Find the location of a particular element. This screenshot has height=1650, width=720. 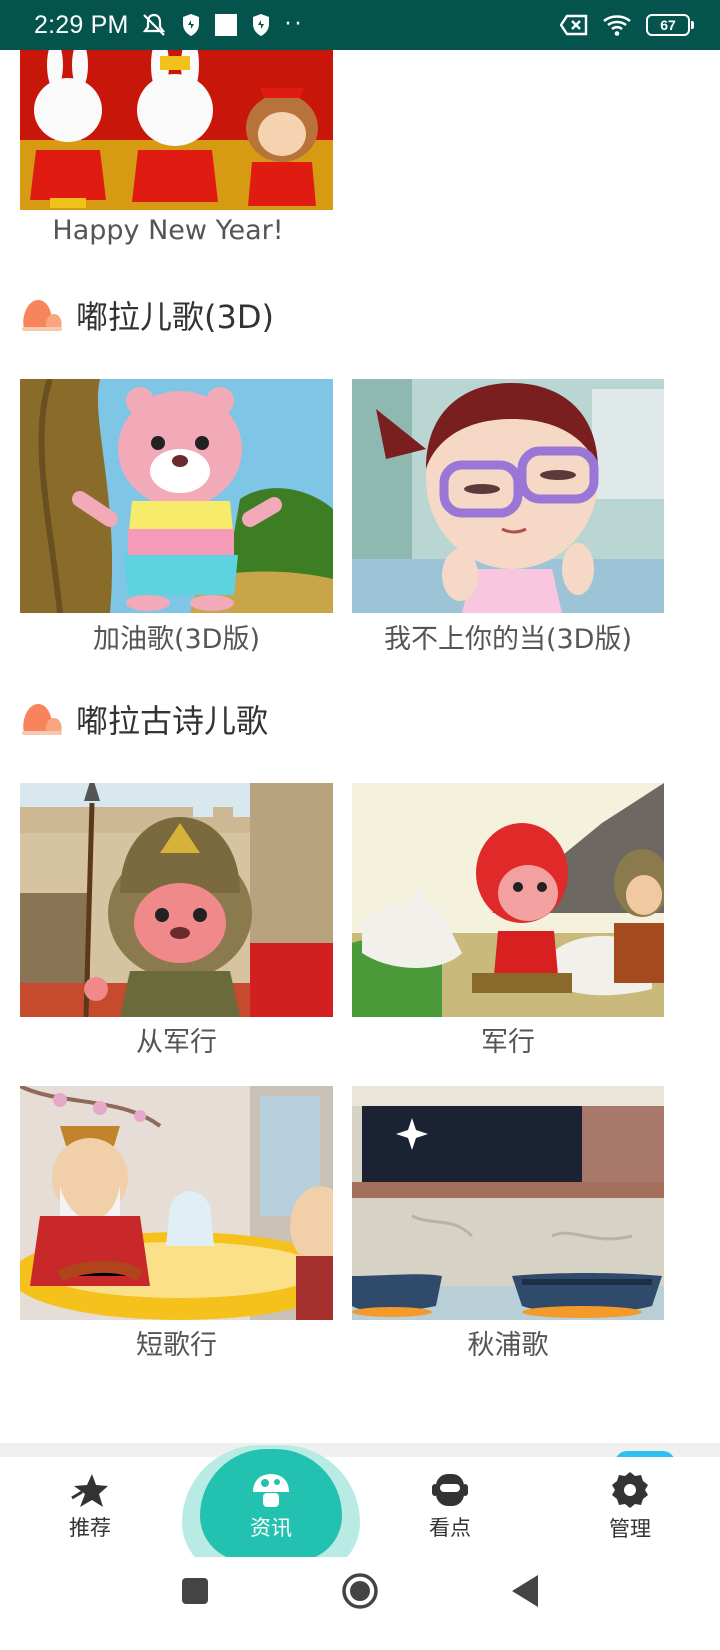

star-icon is located at coordinates (89, 1490).